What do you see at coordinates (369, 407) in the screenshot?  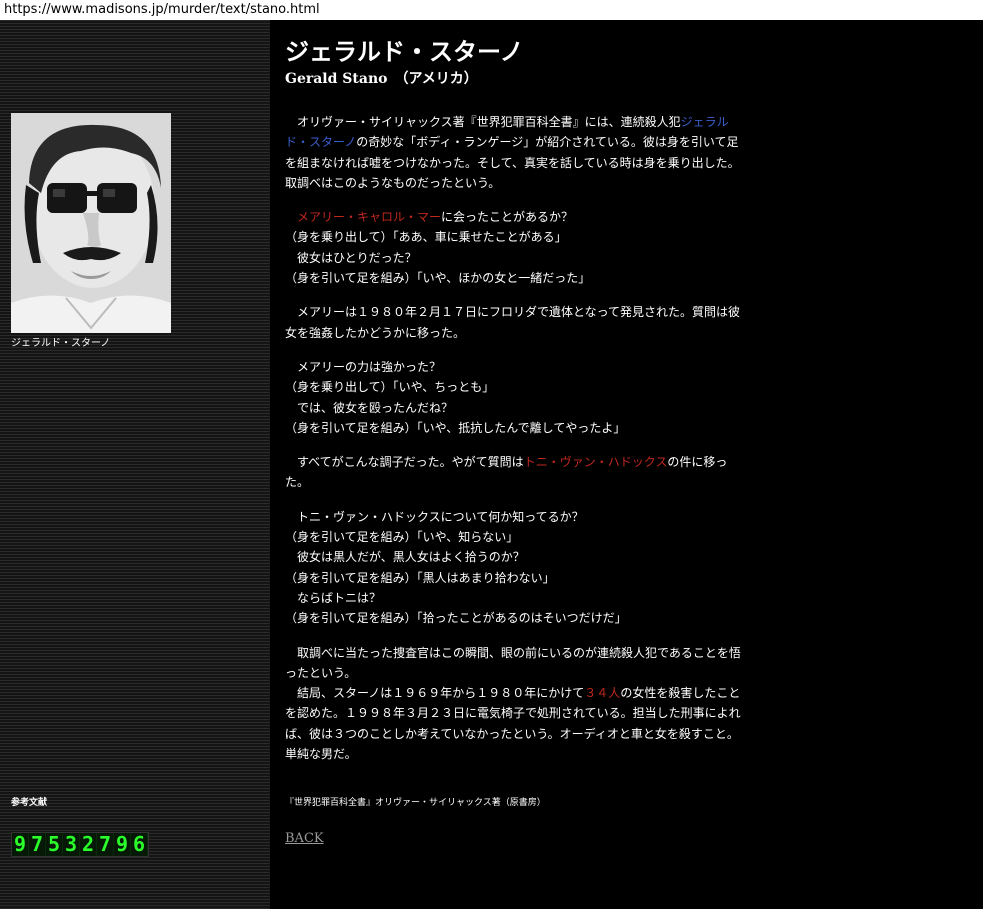 I see `dialogue-line: では、彼女を殴ったんだね？` at bounding box center [369, 407].